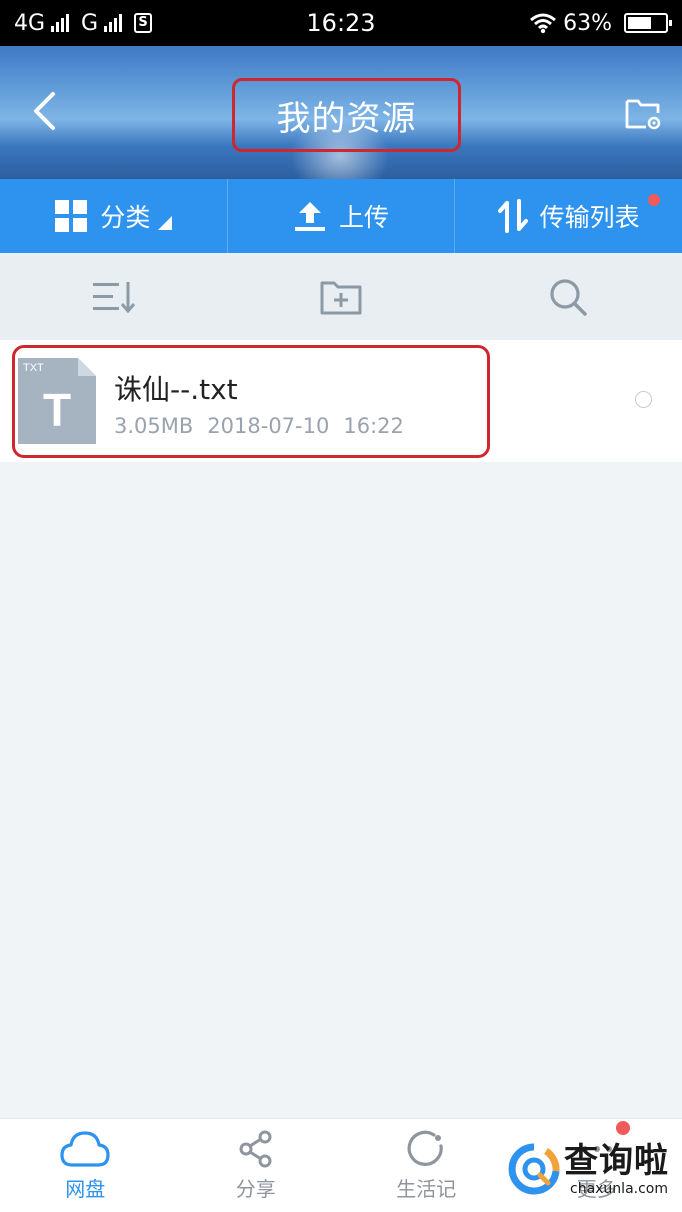 The height and width of the screenshot is (1212, 682). I want to click on transfer-list-button: 传输列表, so click(568, 216).